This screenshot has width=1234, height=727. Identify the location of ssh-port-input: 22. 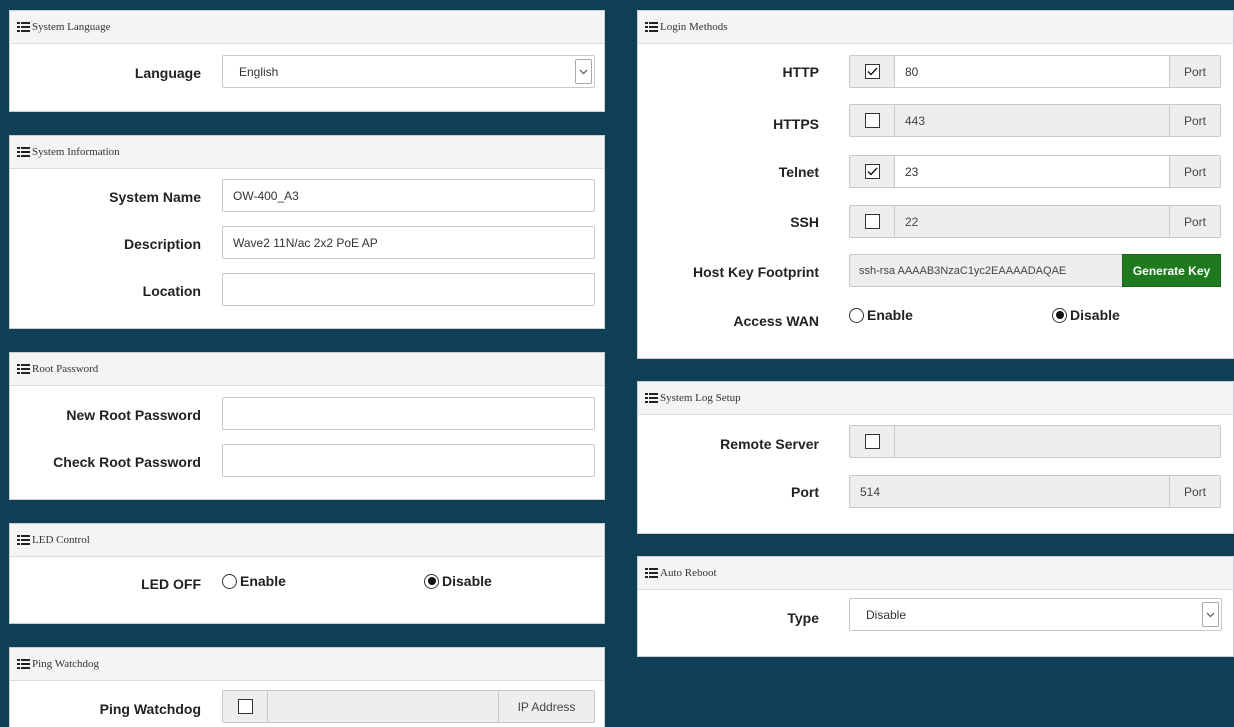
(1032, 221).